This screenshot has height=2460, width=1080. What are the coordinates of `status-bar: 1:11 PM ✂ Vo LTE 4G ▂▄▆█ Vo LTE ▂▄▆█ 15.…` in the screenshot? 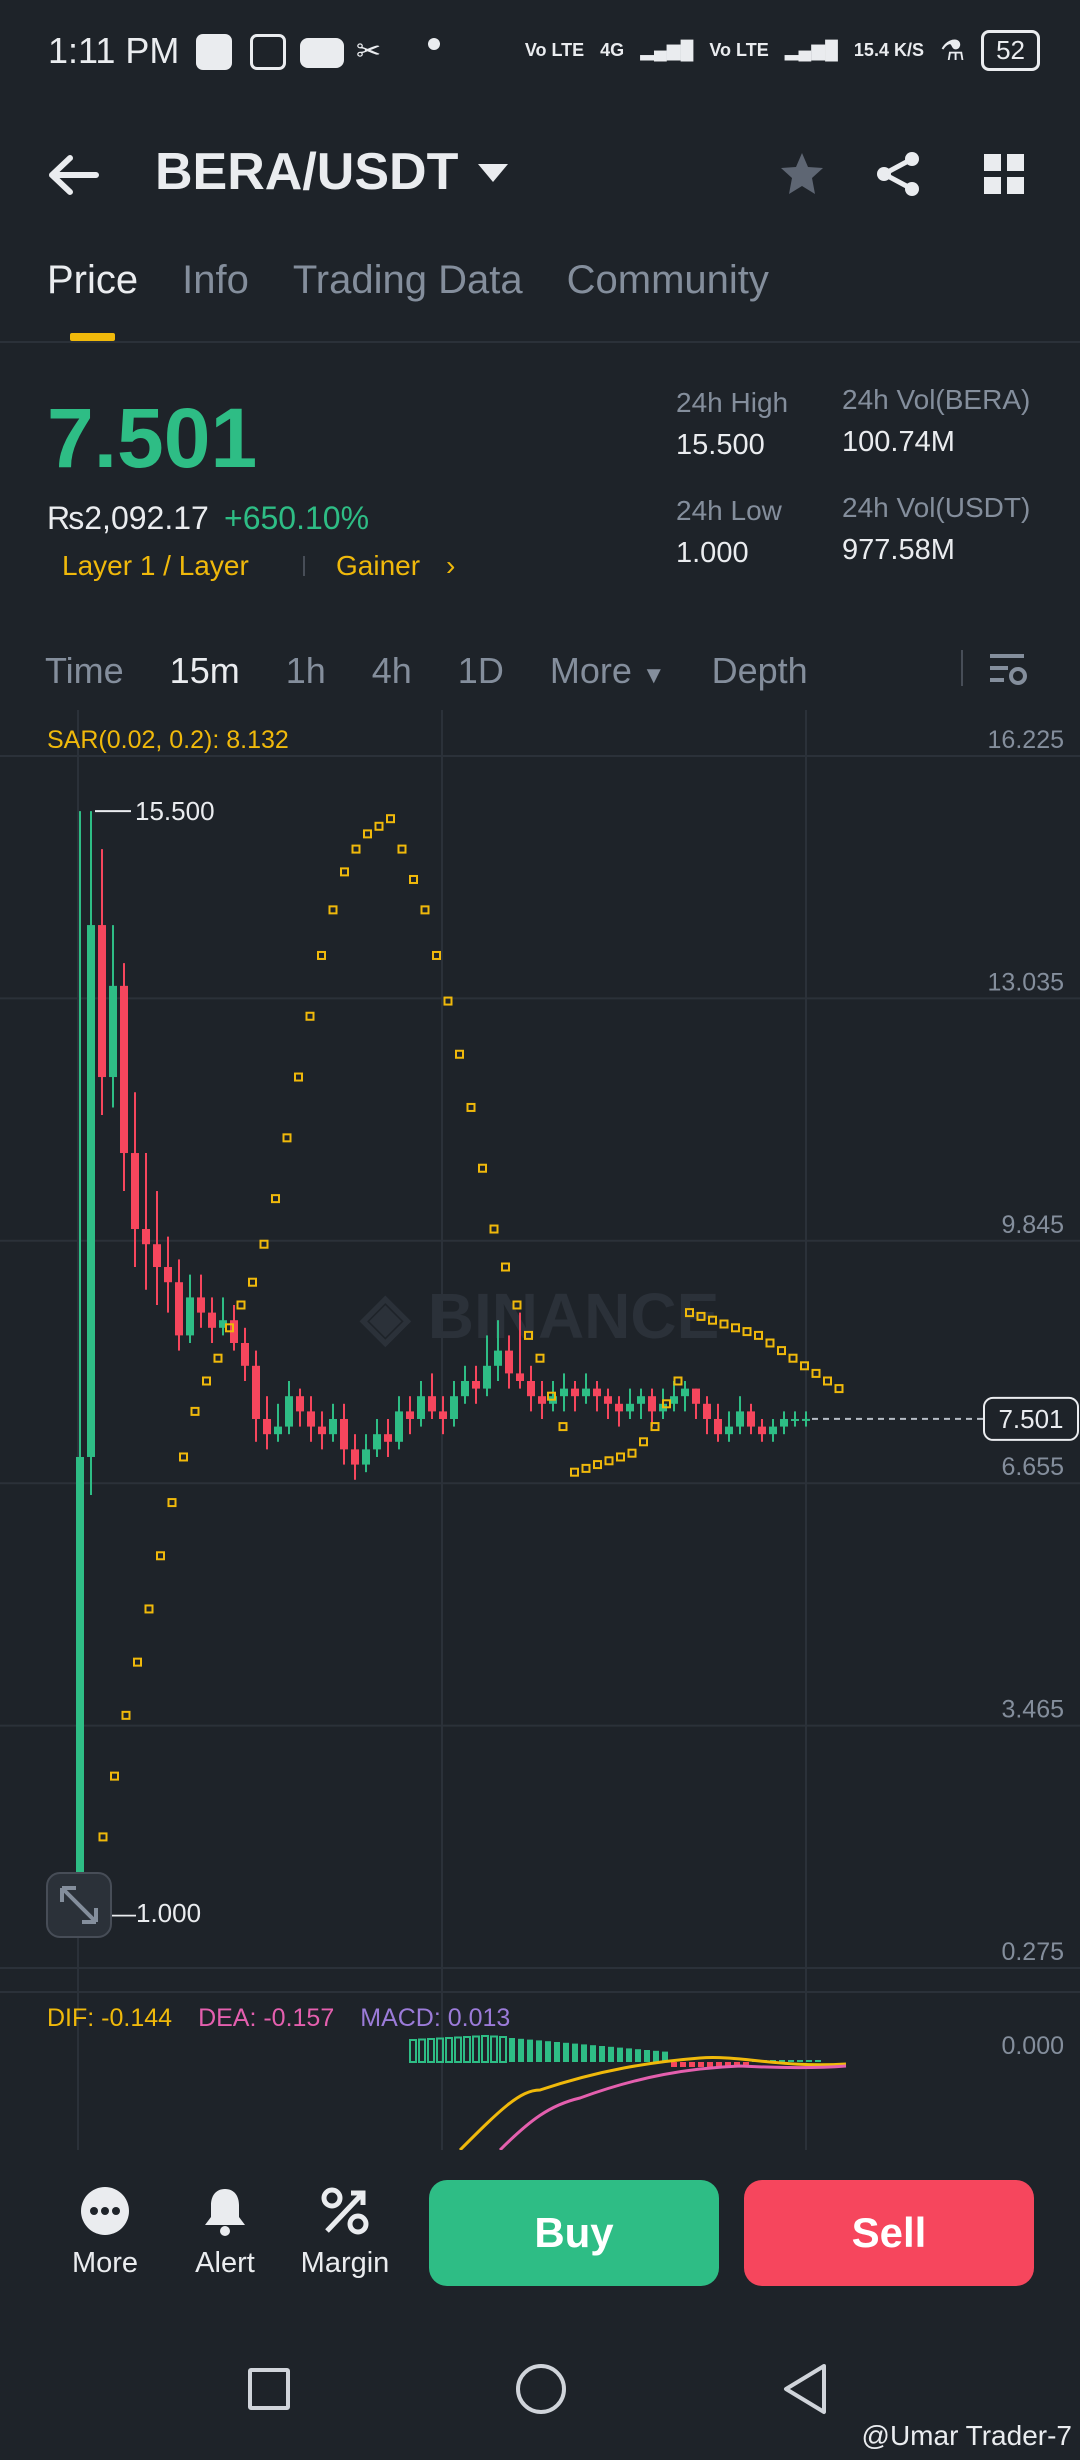 It's located at (540, 55).